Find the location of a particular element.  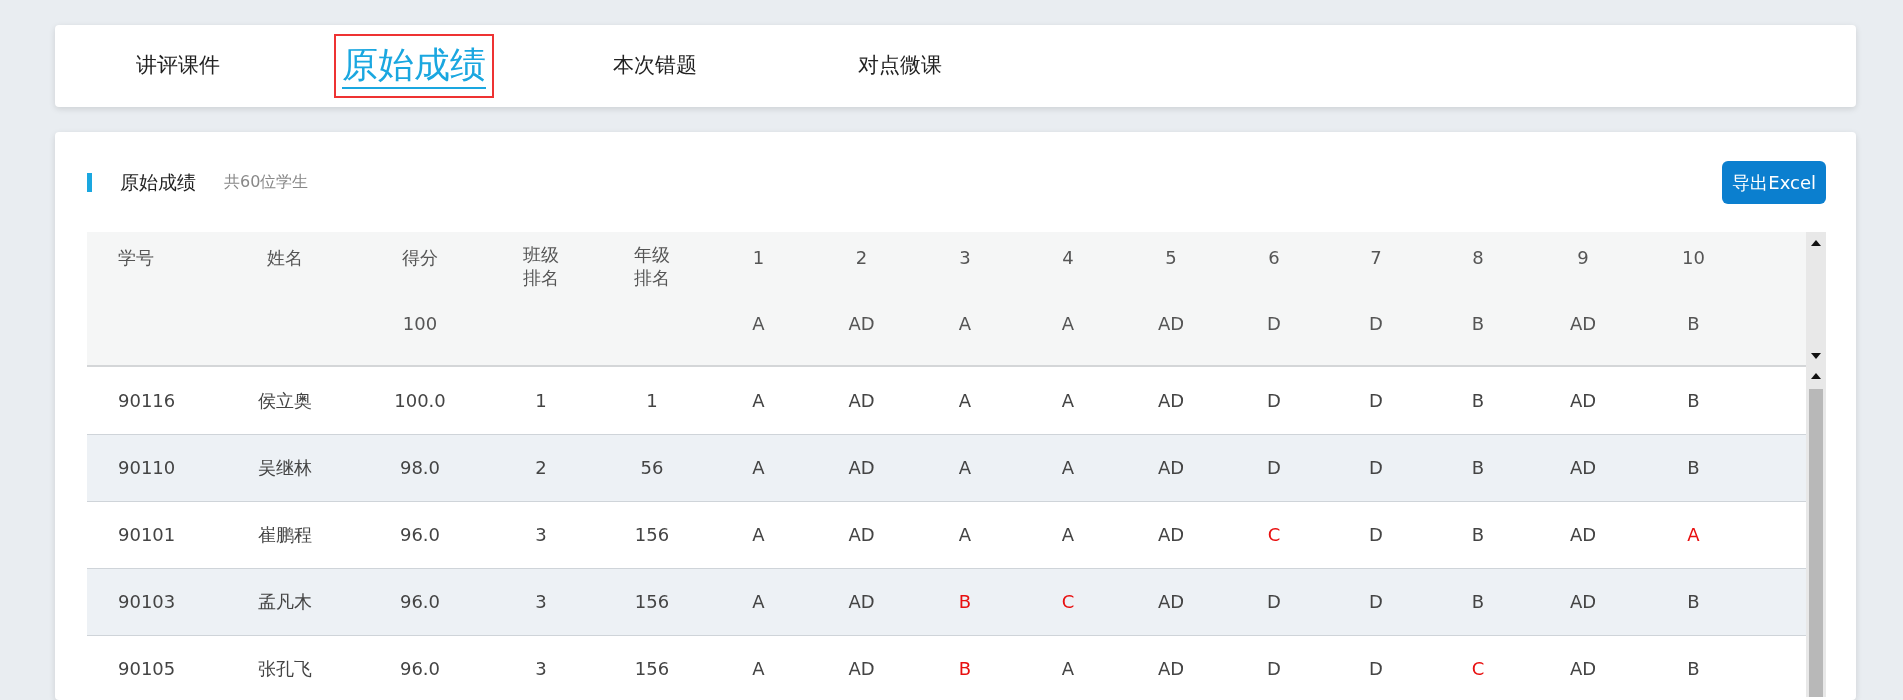

column-header: 2 is located at coordinates (861, 258).